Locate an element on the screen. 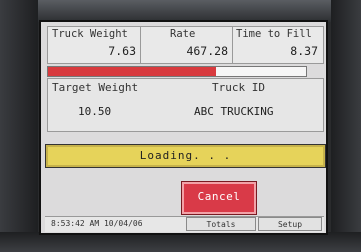 This screenshot has width=361, height=252. time-to-fill-cell: Time to Fill 8.37 is located at coordinates (277, 45).